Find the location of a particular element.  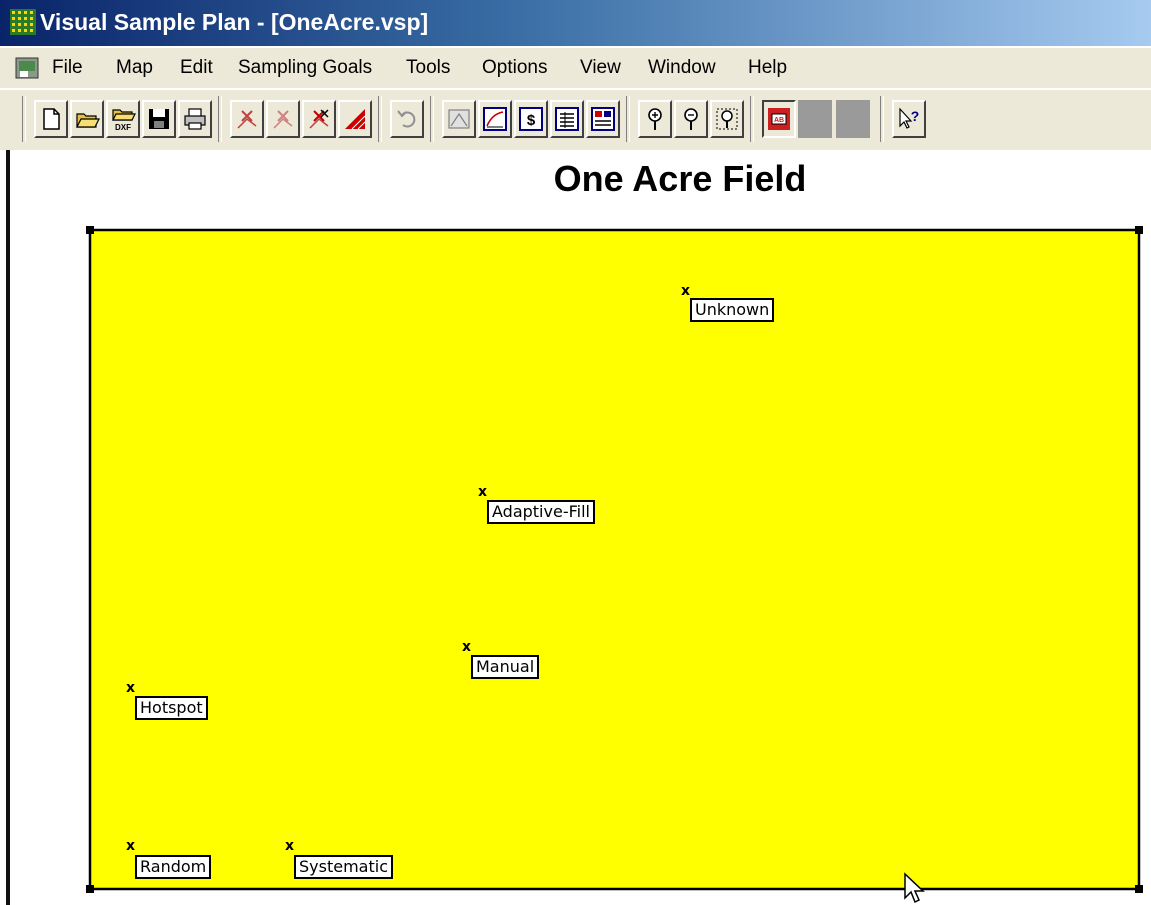

context-help-button: ? is located at coordinates (909, 119).